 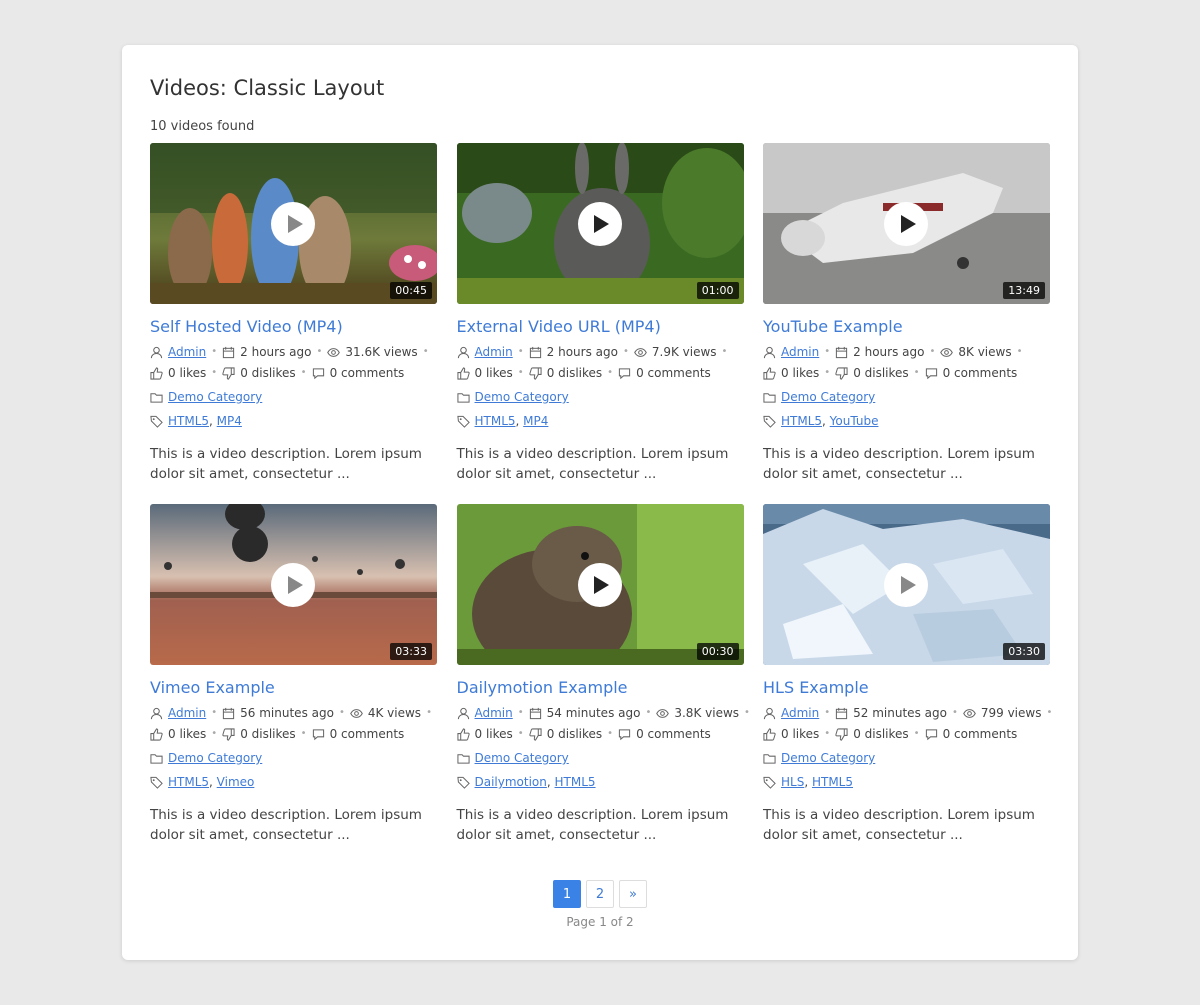 What do you see at coordinates (511, 782) in the screenshot?
I see `tag-link: Dailymotion` at bounding box center [511, 782].